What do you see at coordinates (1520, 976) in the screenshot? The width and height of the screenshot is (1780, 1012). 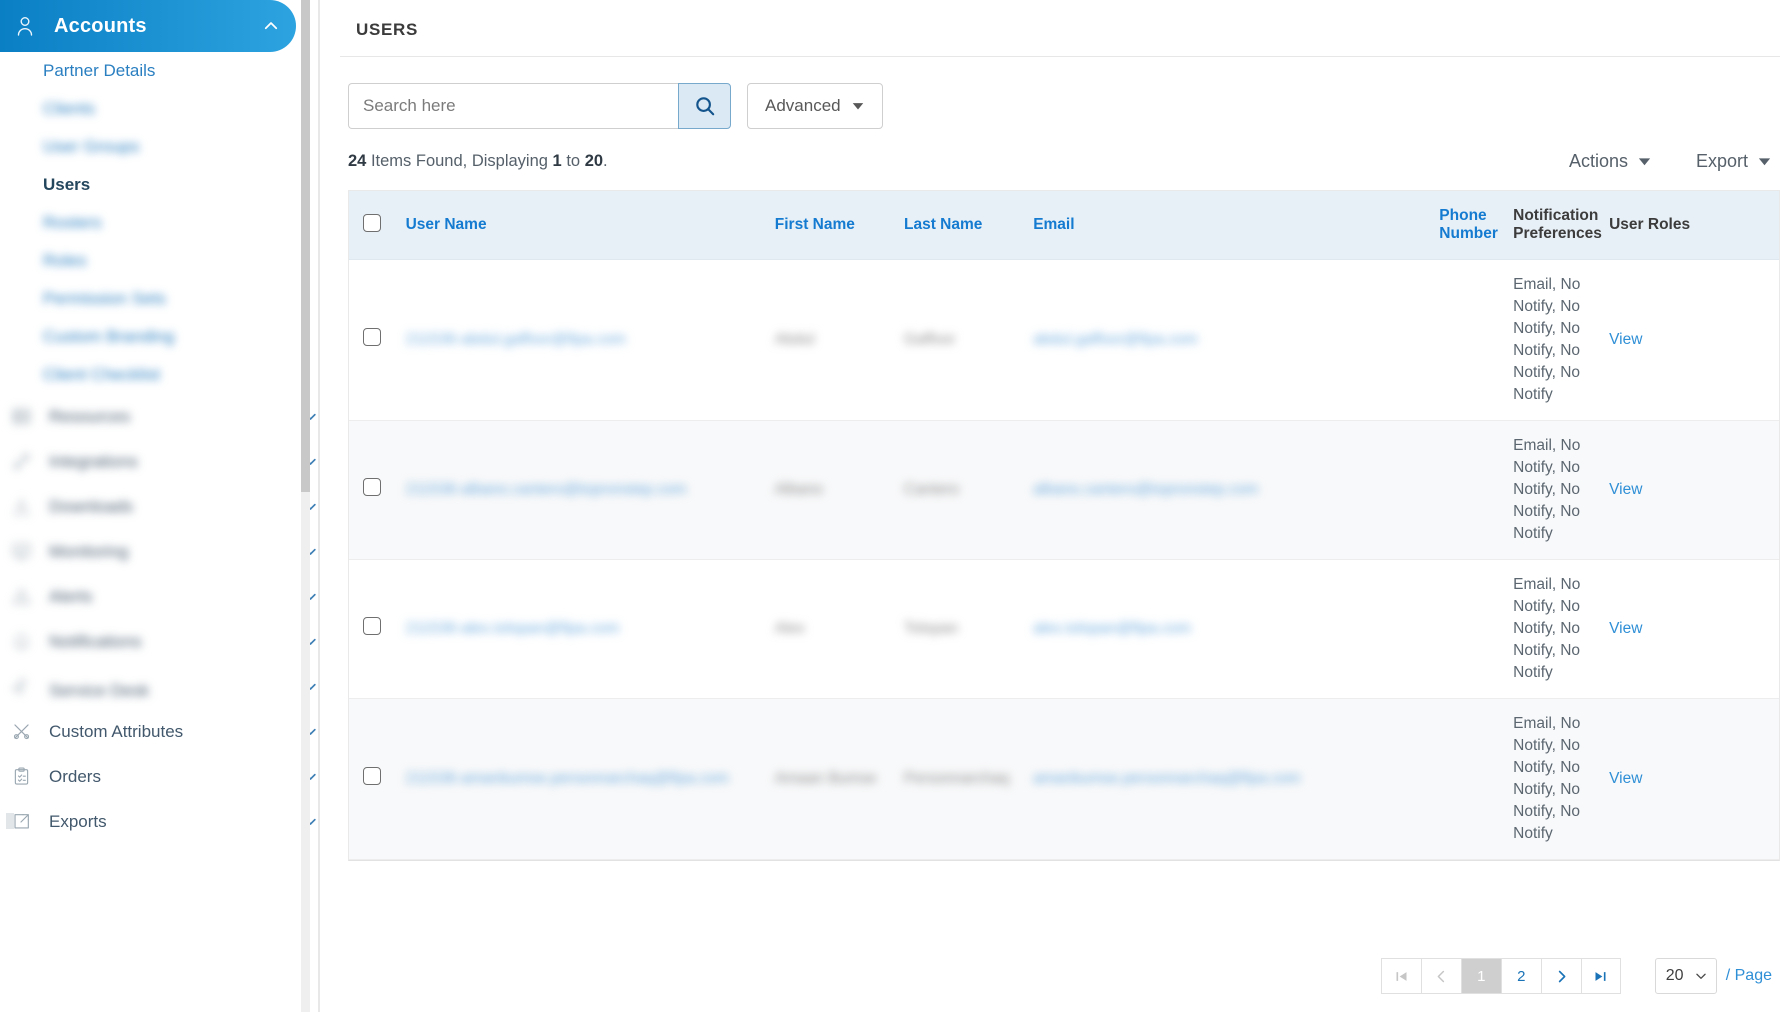 I see `pagination-page-2: 2` at bounding box center [1520, 976].